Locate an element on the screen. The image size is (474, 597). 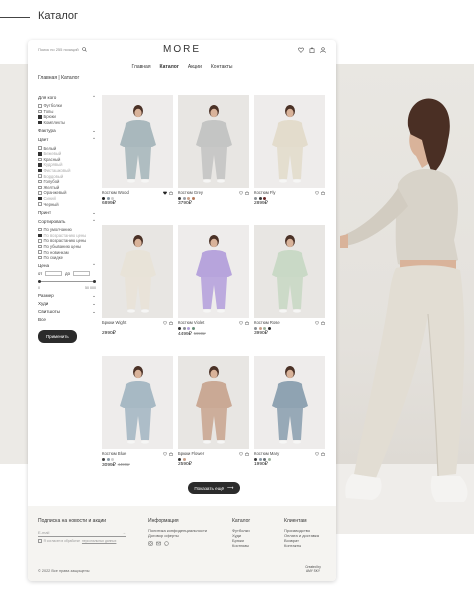
product-card: Брюки Flower 2590₽ is located at coordinates (213, 411).